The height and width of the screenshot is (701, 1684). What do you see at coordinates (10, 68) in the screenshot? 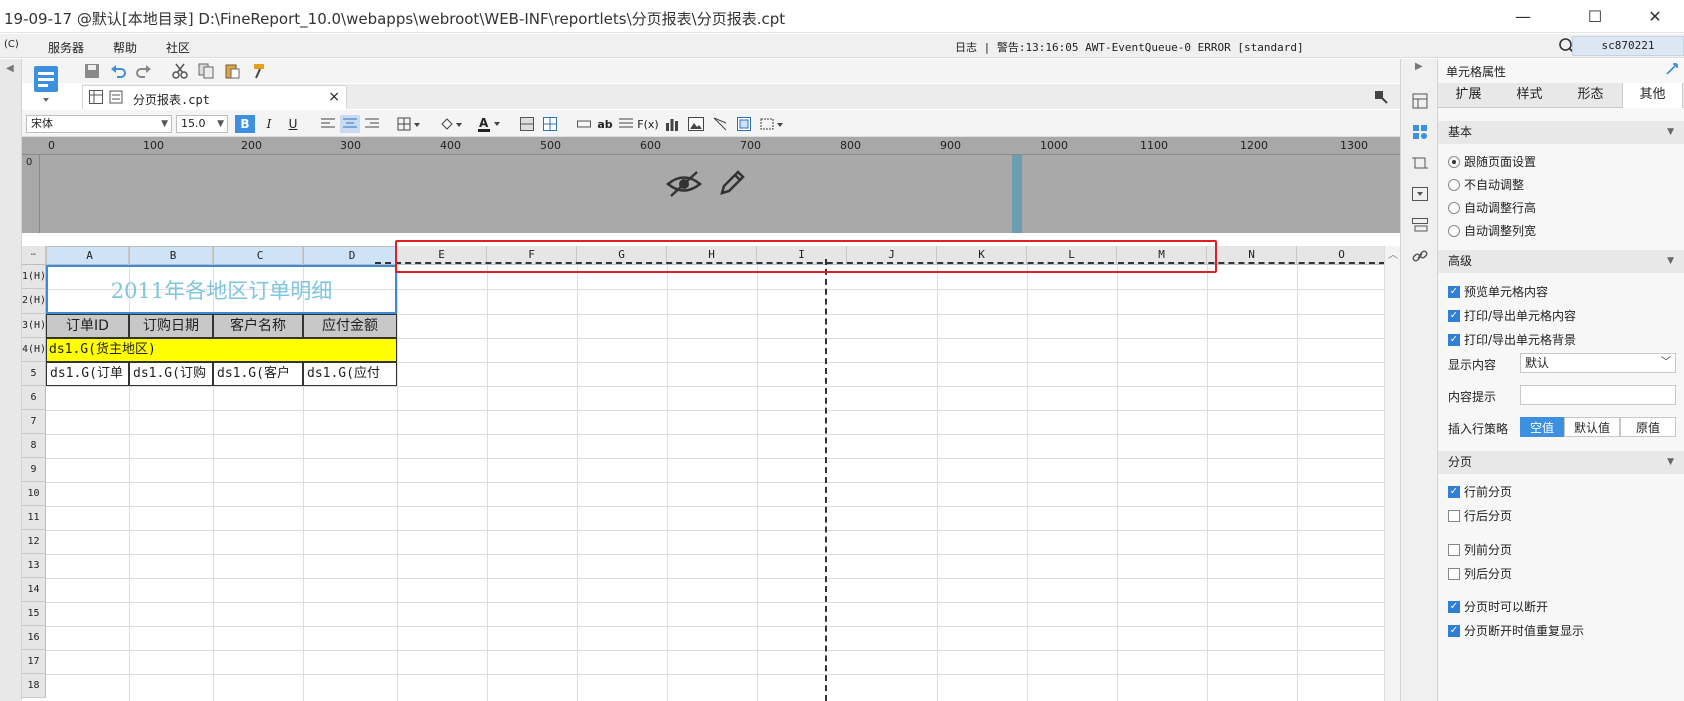
I see `collapse-left-icon: ◀` at bounding box center [10, 68].